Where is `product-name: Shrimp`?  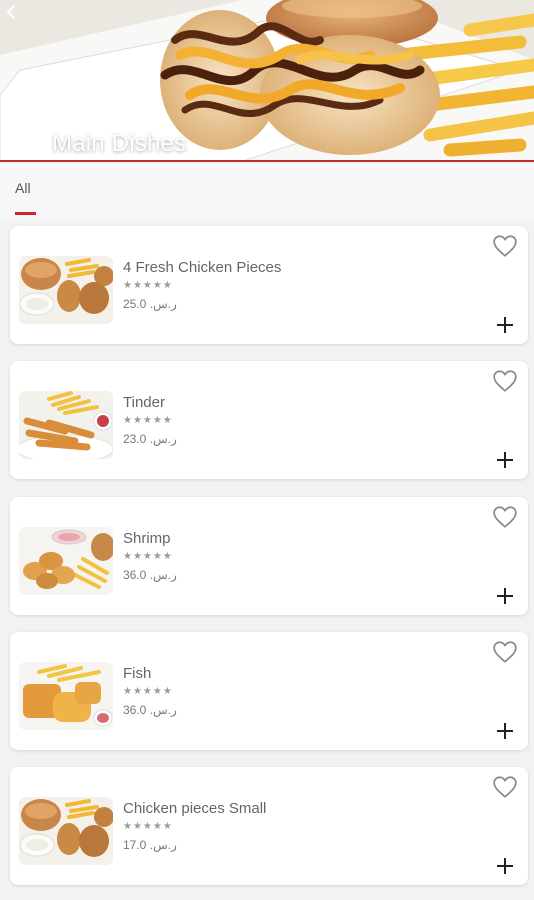
product-name: Shrimp is located at coordinates (147, 538).